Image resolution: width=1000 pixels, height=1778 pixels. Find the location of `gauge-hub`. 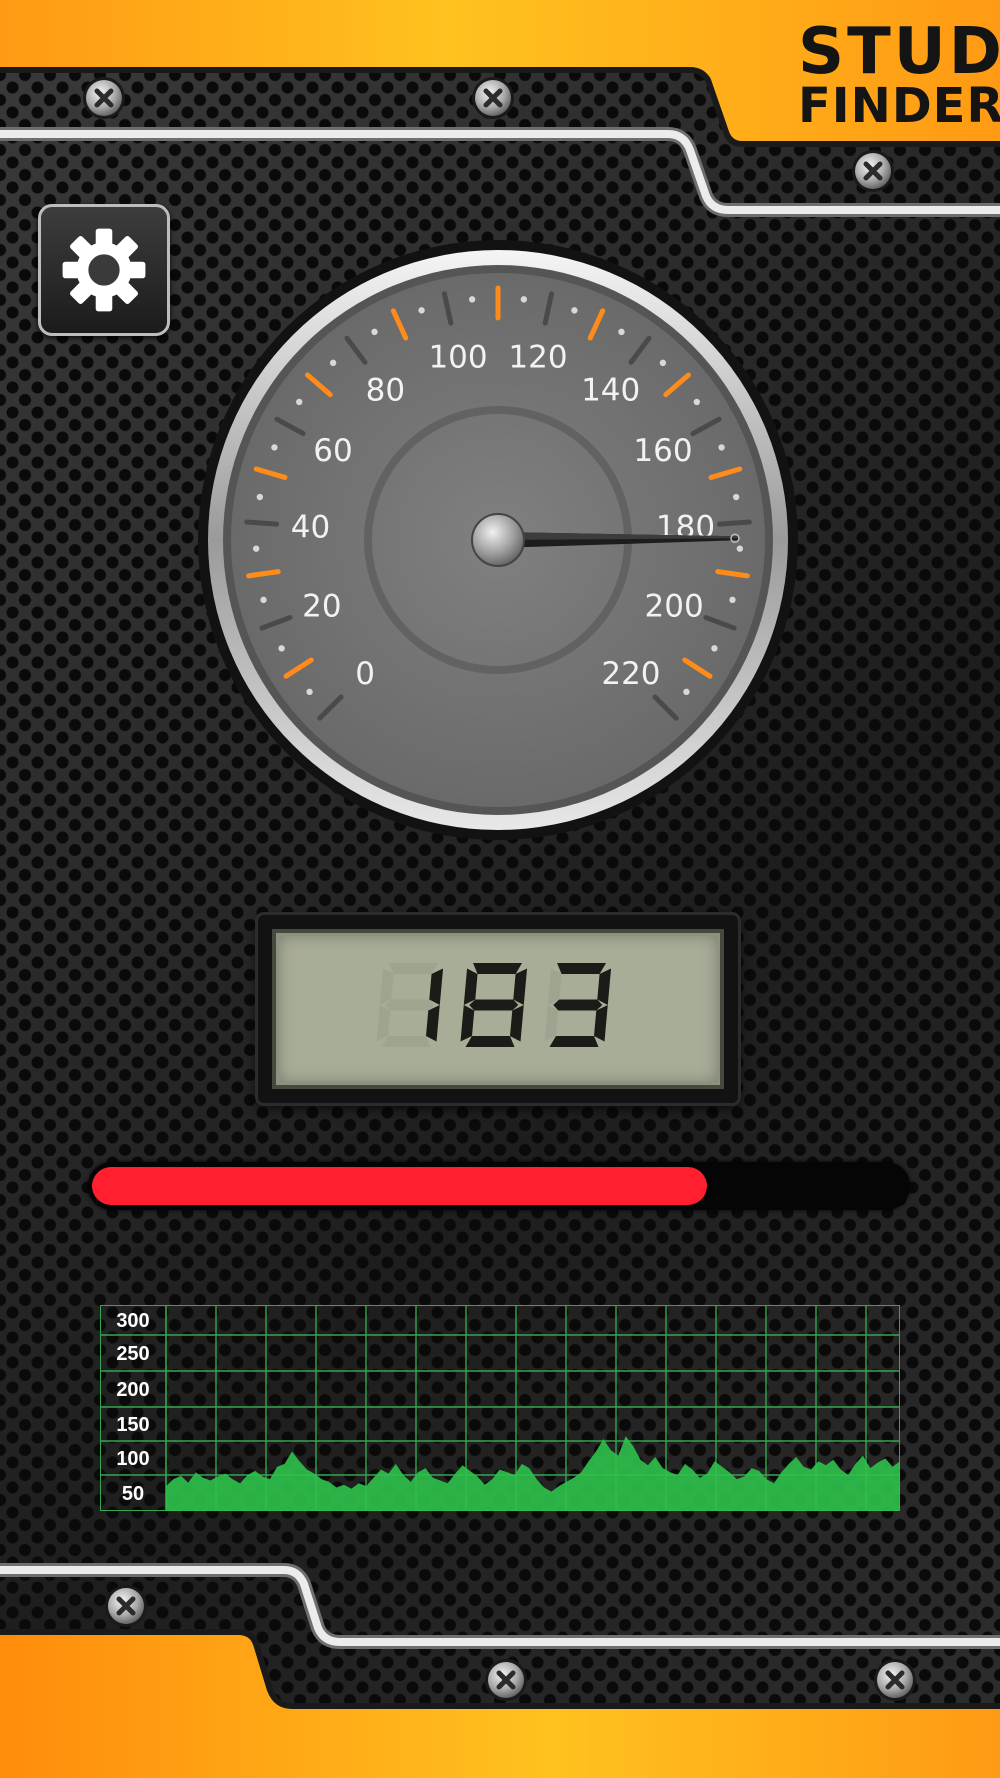

gauge-hub is located at coordinates (498, 540).